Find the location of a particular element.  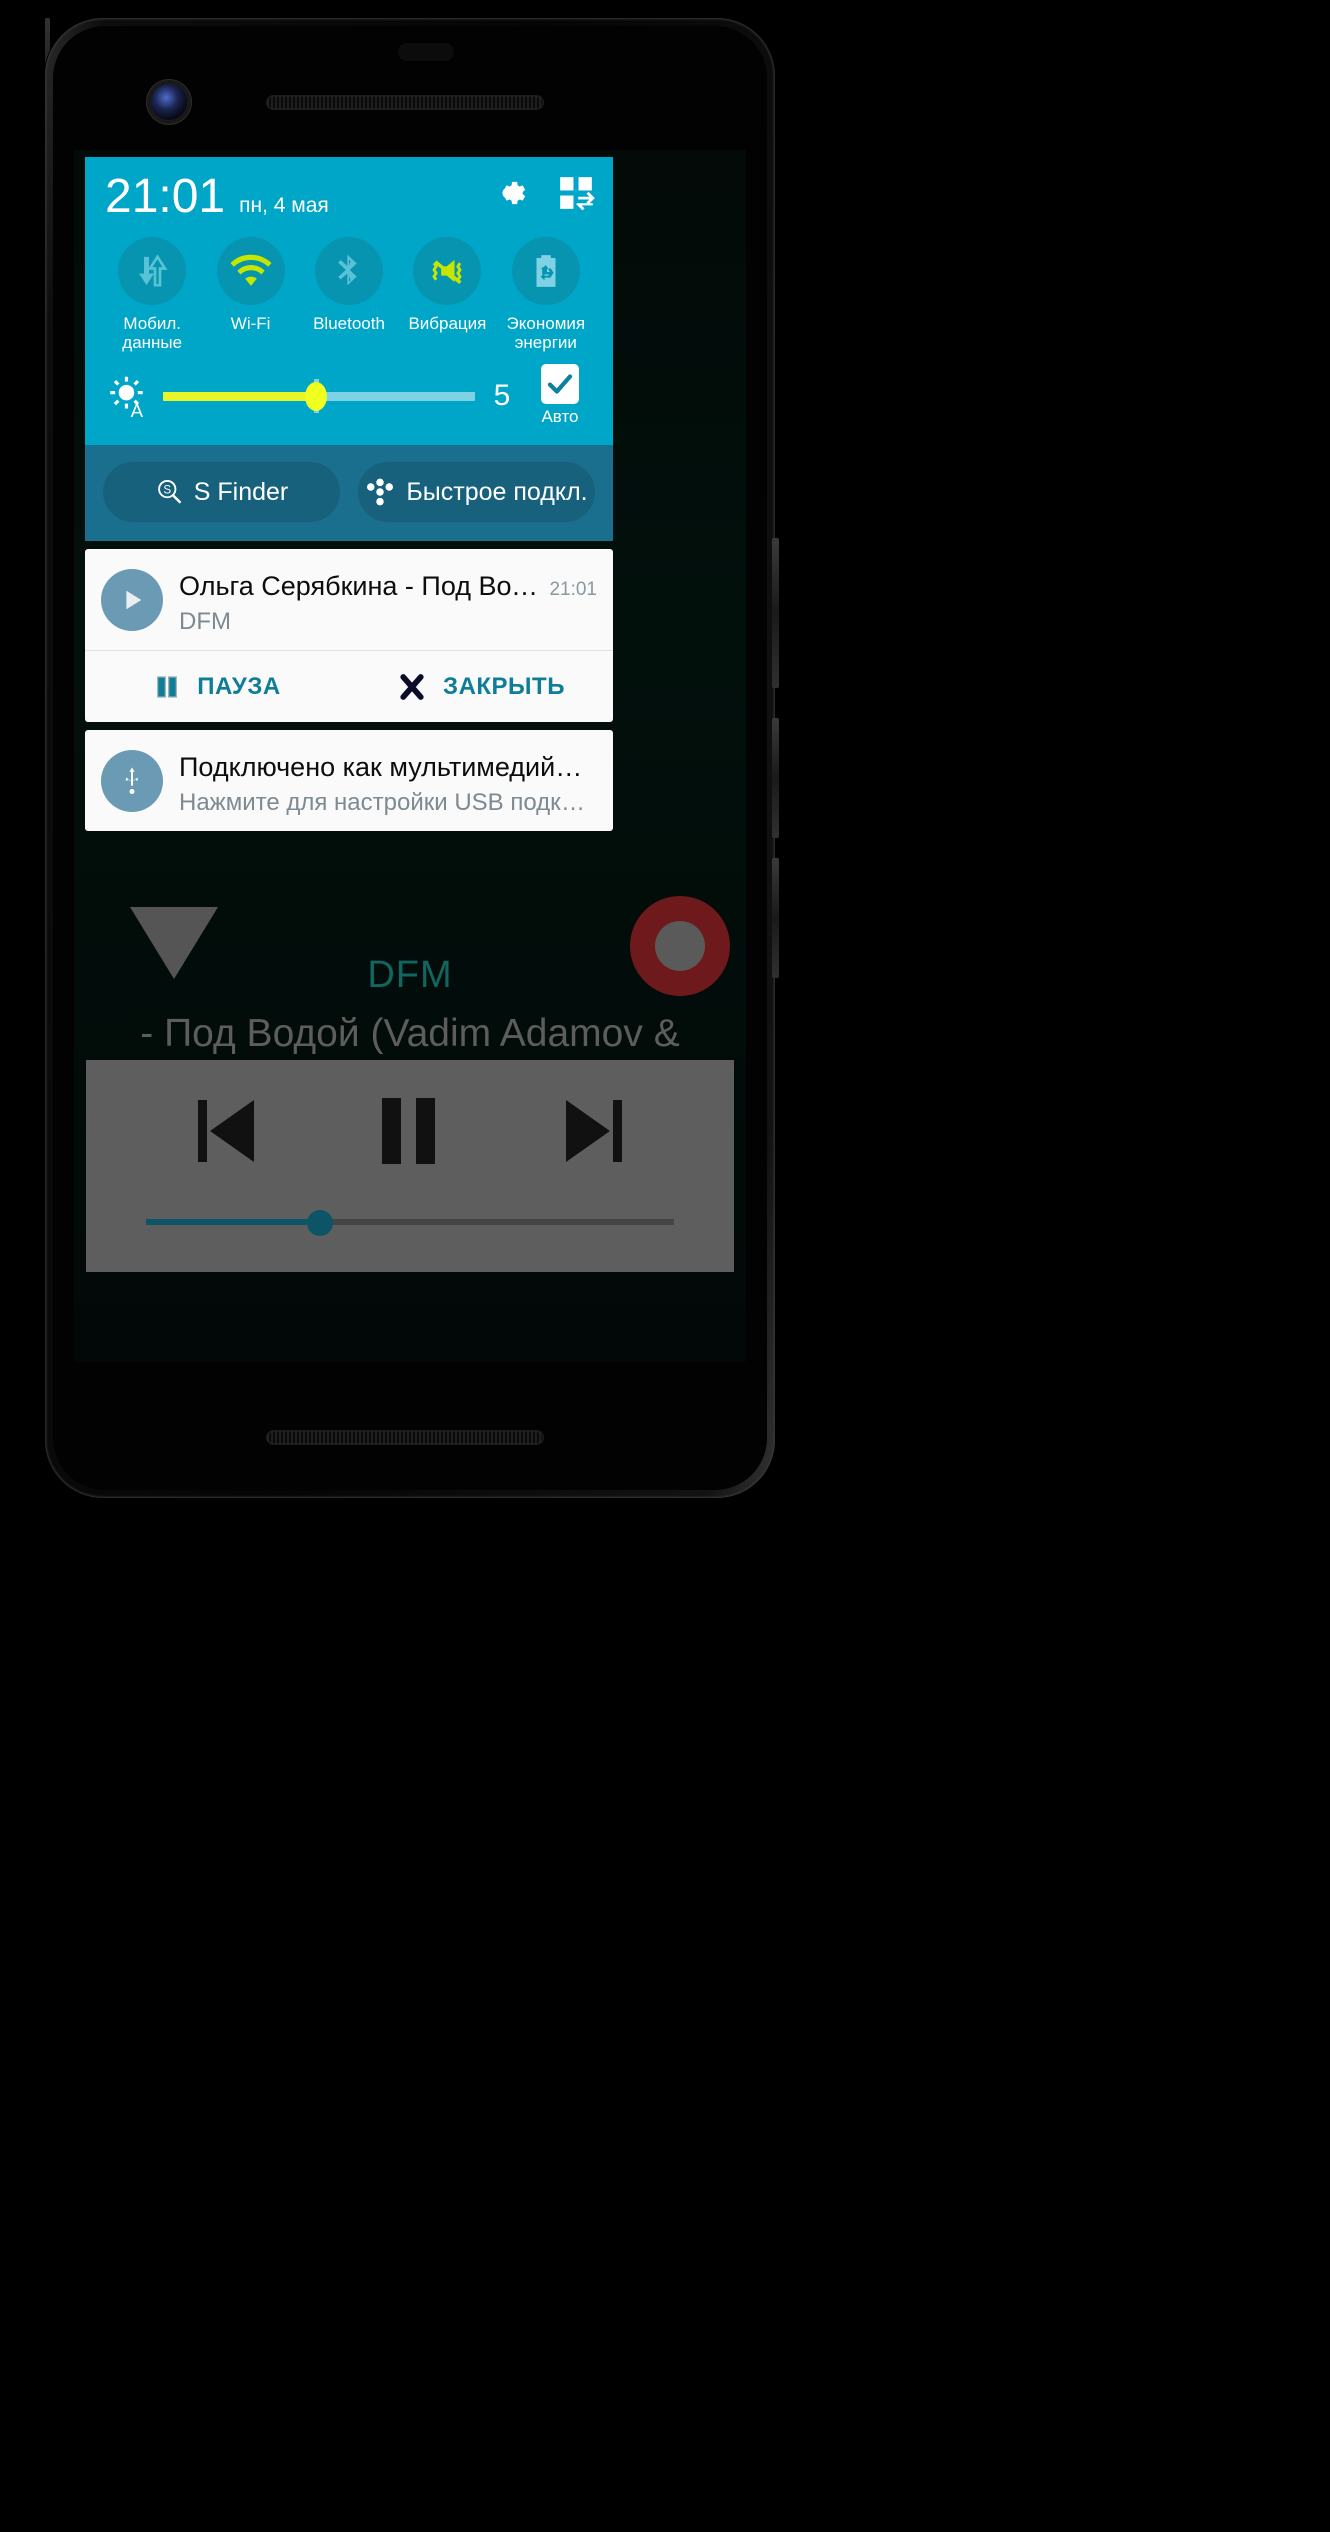

quick-connect-icon is located at coordinates (380, 492).